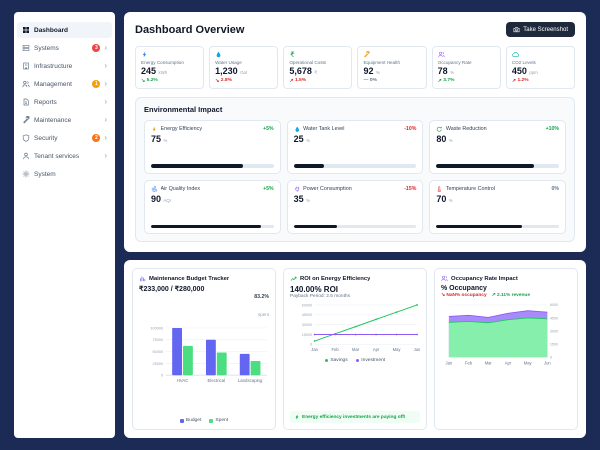 This screenshot has width=600, height=450. I want to click on sidebar-item-dashboard: Dashboard, so click(64, 30).